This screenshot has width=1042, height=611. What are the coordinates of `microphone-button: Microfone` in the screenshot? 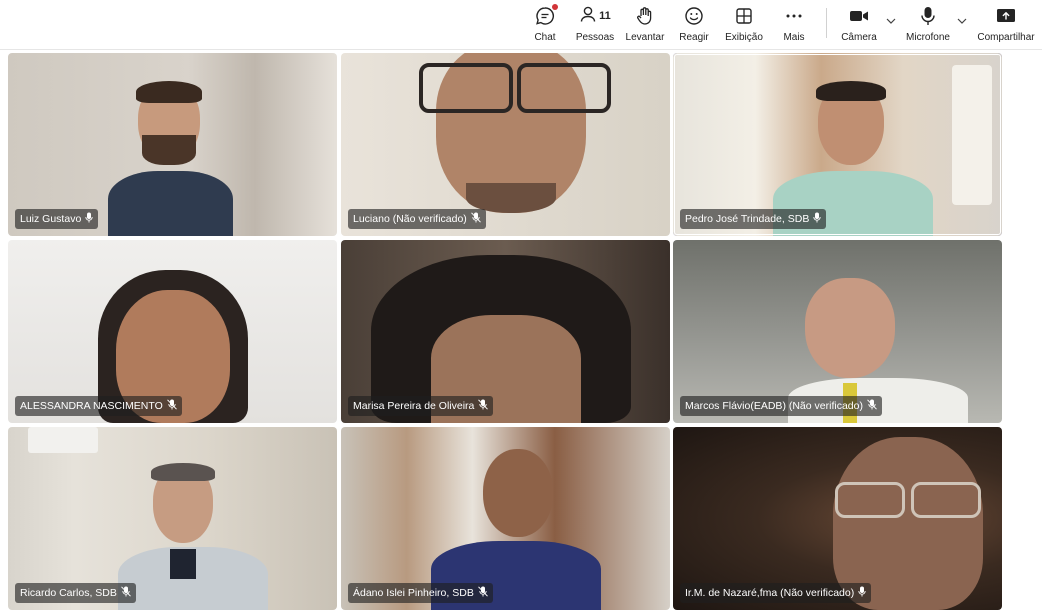 It's located at (928, 23).